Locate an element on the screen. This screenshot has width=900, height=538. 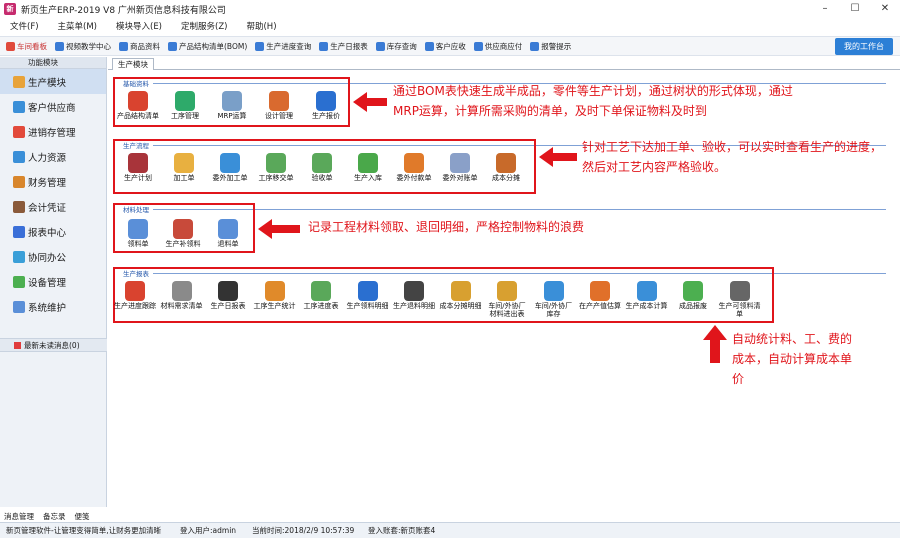
module-1-1-button: 加工单 is located at coordinates (184, 167).